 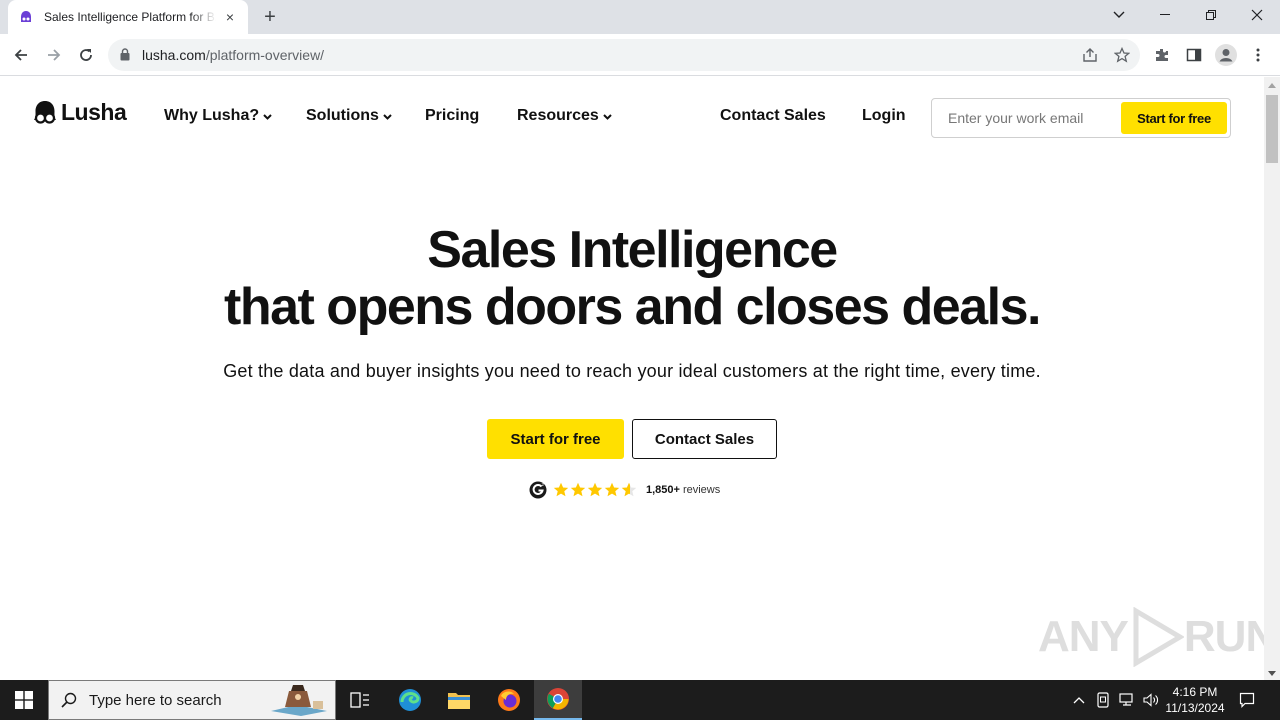 I want to click on review-count: 1,850+, so click(x=663, y=490).